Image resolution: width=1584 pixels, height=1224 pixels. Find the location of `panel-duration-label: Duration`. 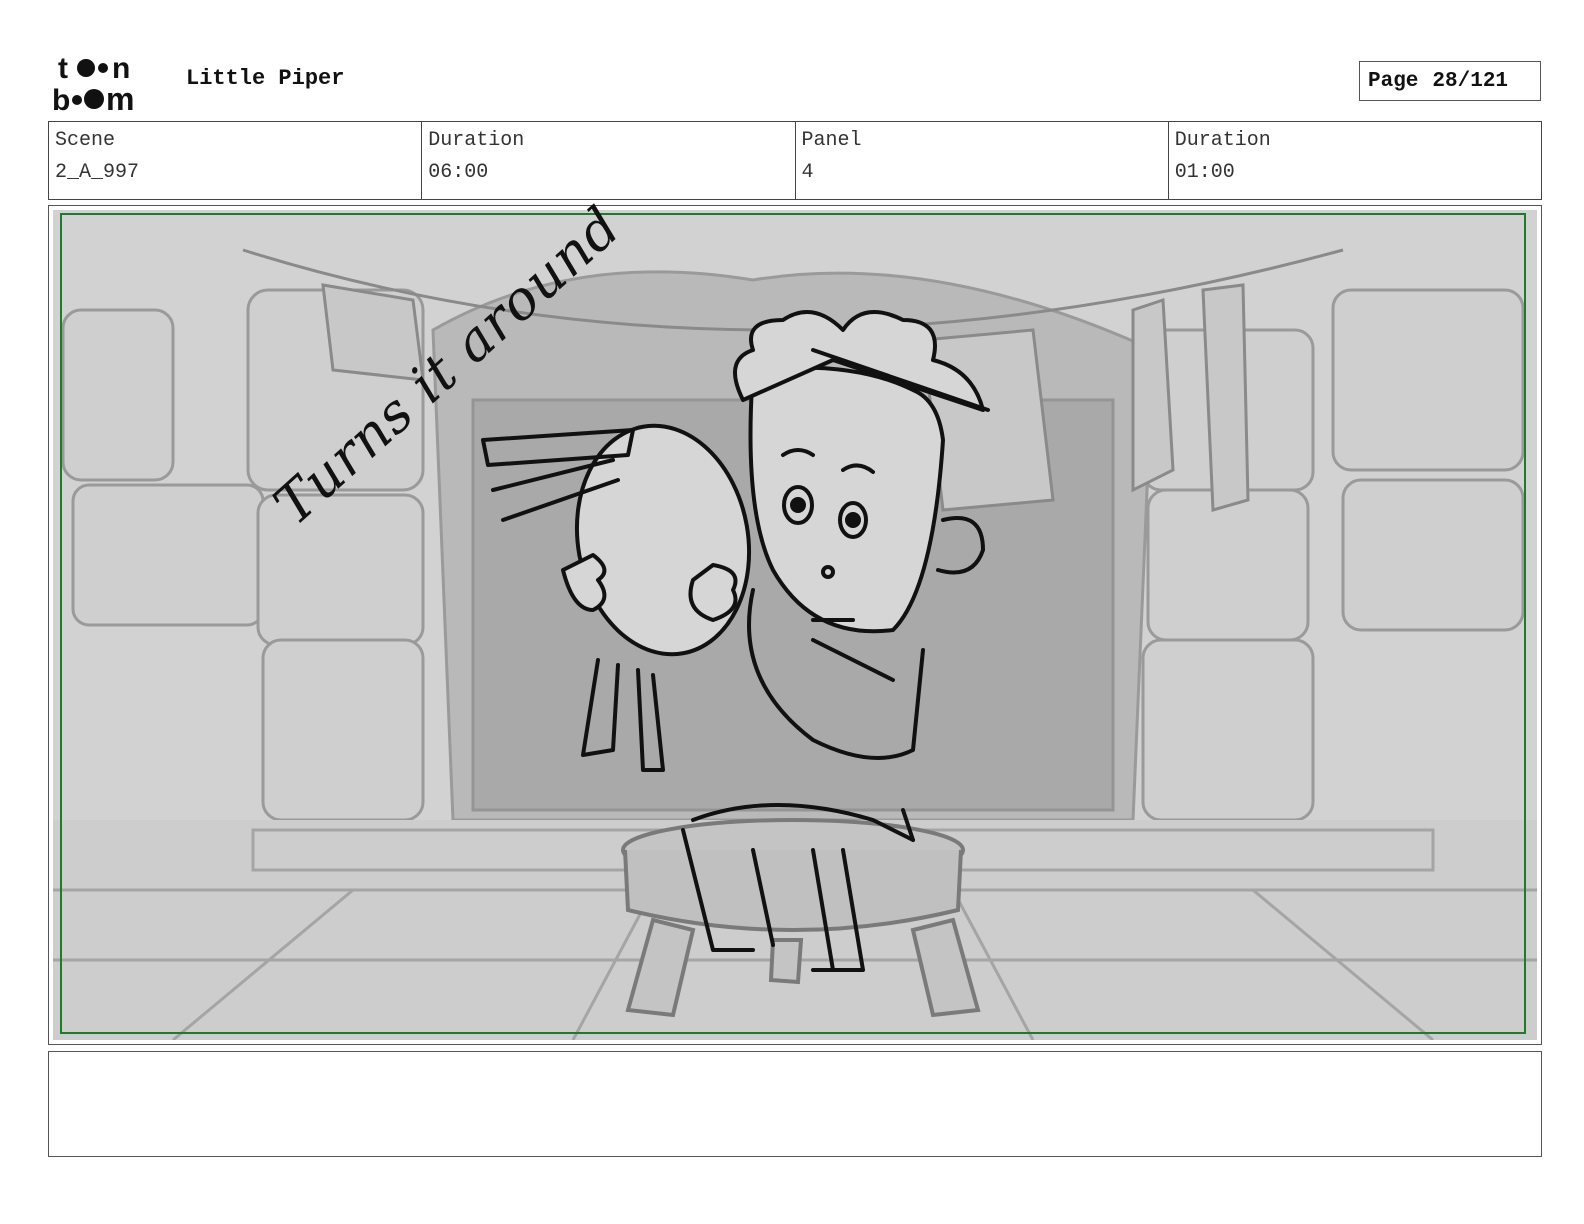

panel-duration-label: Duration is located at coordinates (1222, 140).